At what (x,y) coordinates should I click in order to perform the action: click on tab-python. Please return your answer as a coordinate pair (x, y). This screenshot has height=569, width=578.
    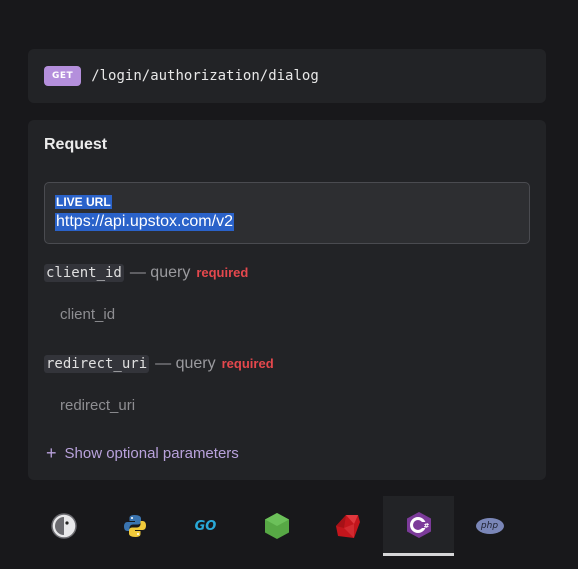
    Looking at the image, I should click on (134, 526).